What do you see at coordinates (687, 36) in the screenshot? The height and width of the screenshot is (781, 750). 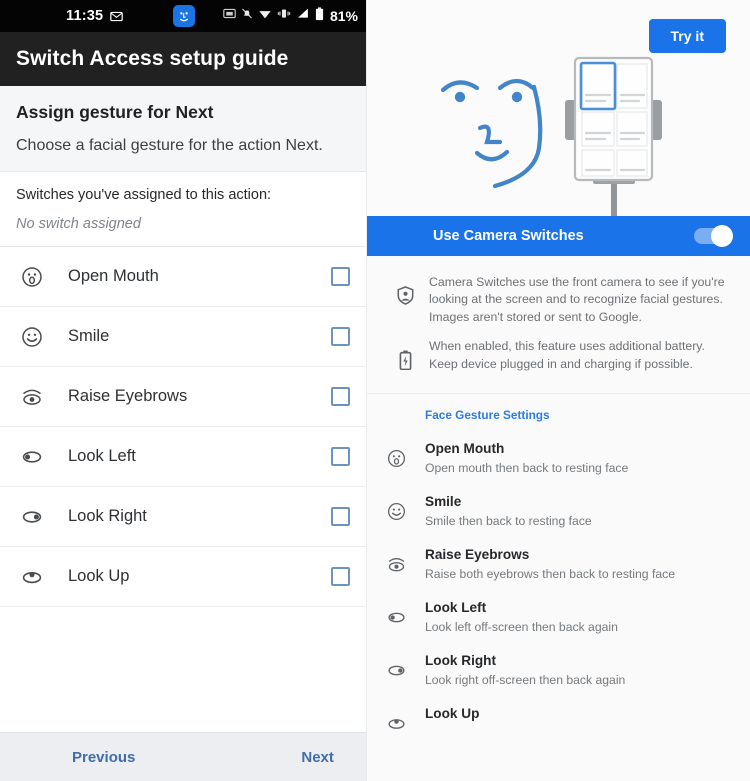 I see `try-it-button: Try it` at bounding box center [687, 36].